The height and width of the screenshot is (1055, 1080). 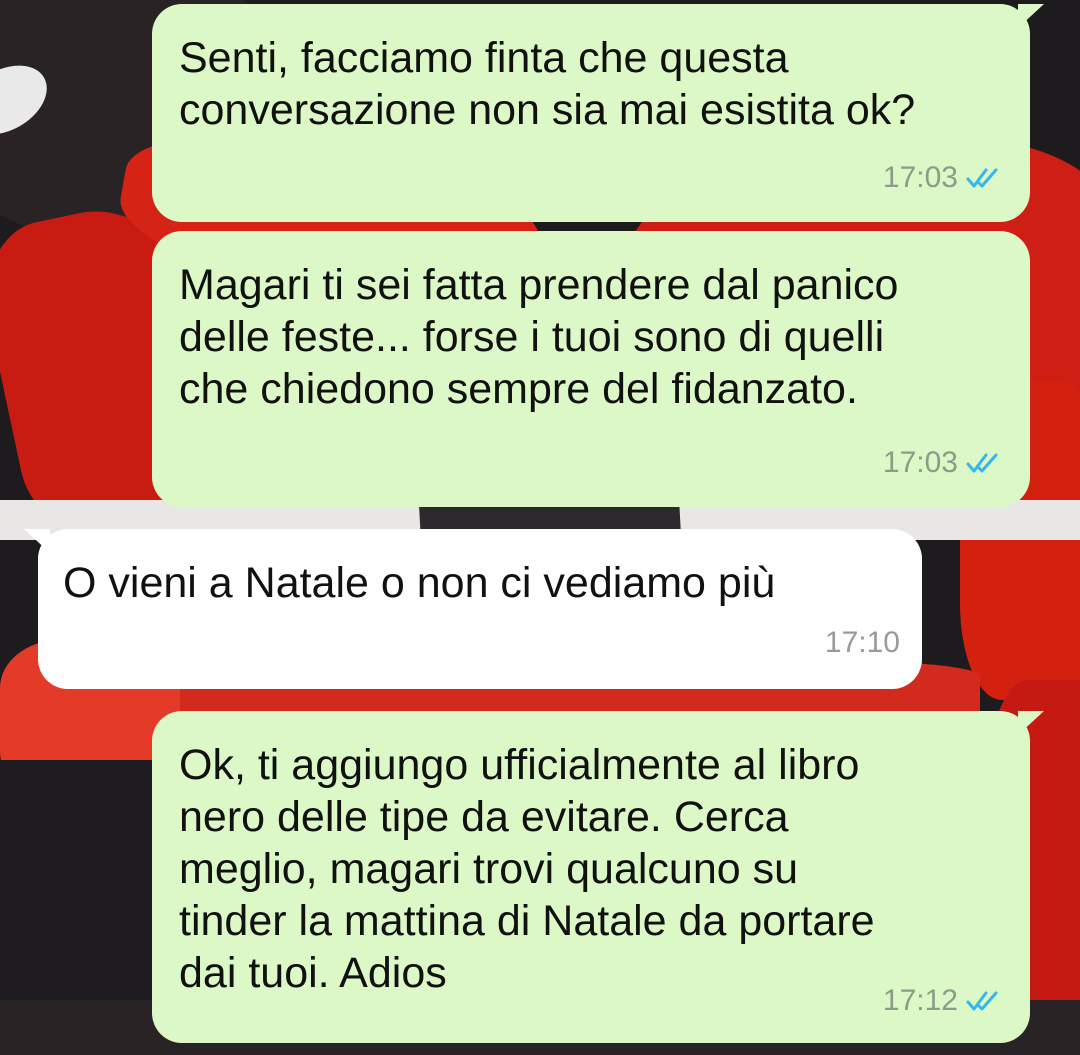 What do you see at coordinates (920, 1000) in the screenshot?
I see `message-time: 17:12` at bounding box center [920, 1000].